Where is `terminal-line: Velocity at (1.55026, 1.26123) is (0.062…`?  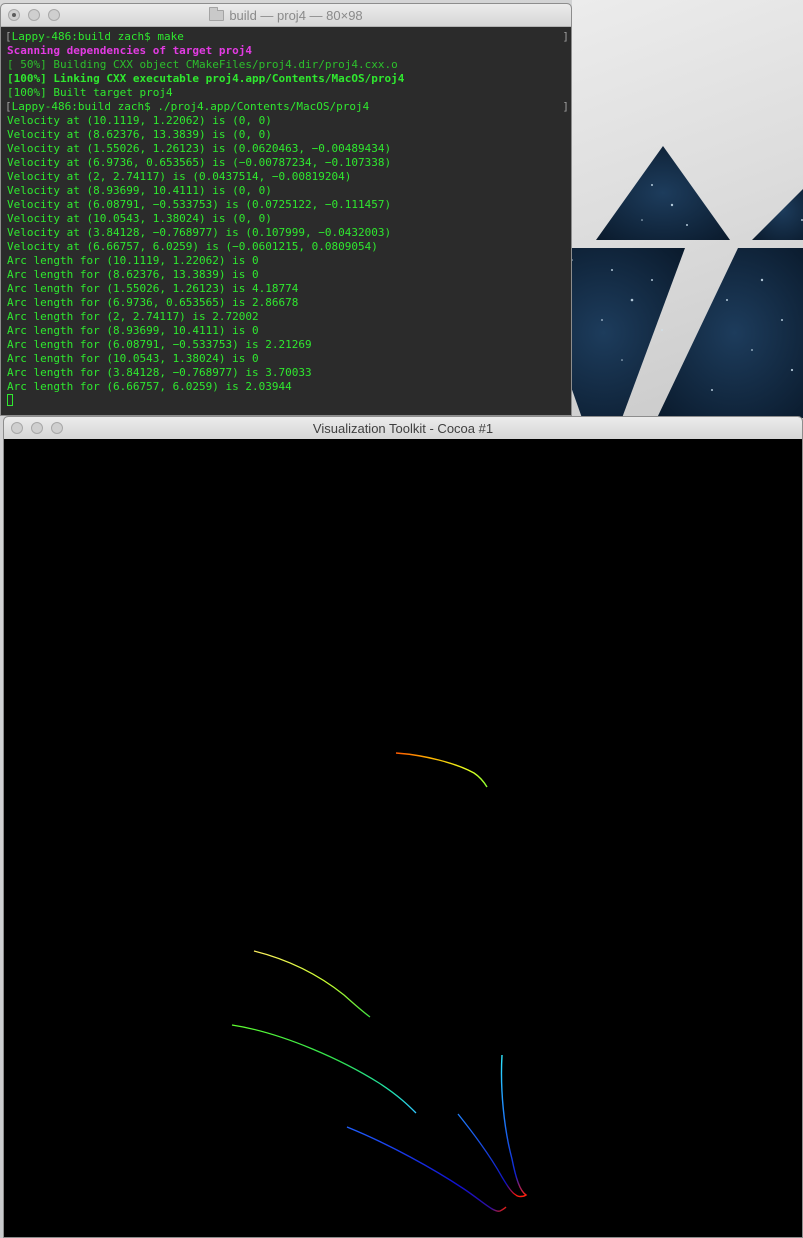 terminal-line: Velocity at (1.55026, 1.26123) is (0.062… is located at coordinates (199, 148).